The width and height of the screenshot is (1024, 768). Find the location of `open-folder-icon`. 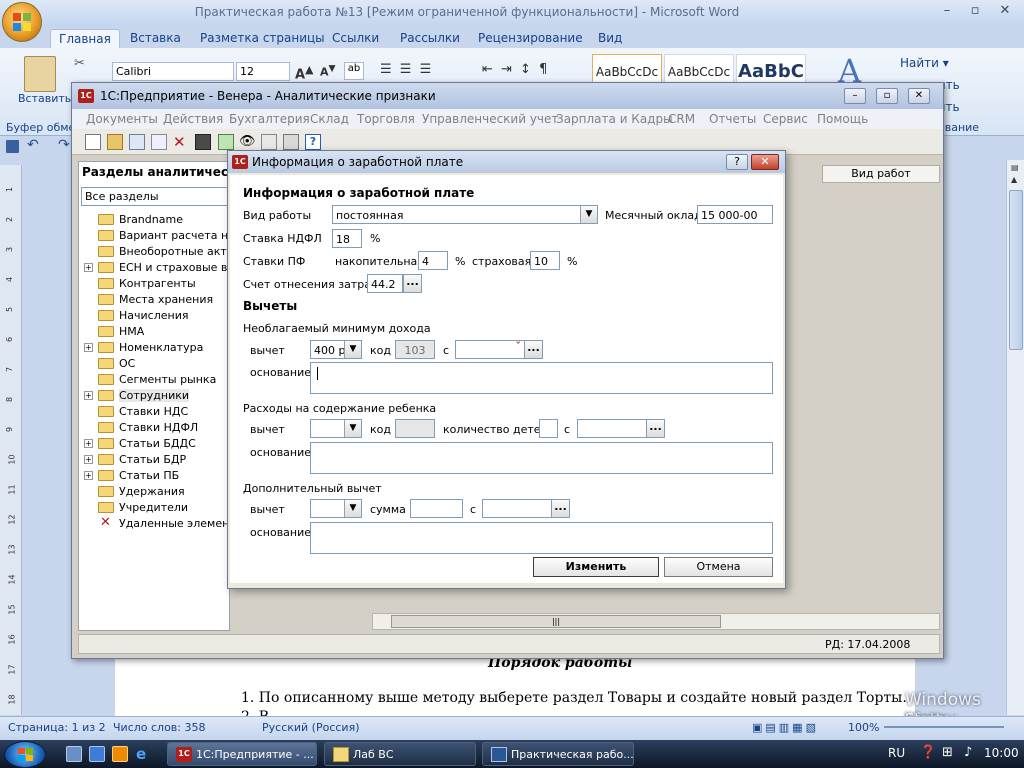

open-folder-icon is located at coordinates (115, 142).